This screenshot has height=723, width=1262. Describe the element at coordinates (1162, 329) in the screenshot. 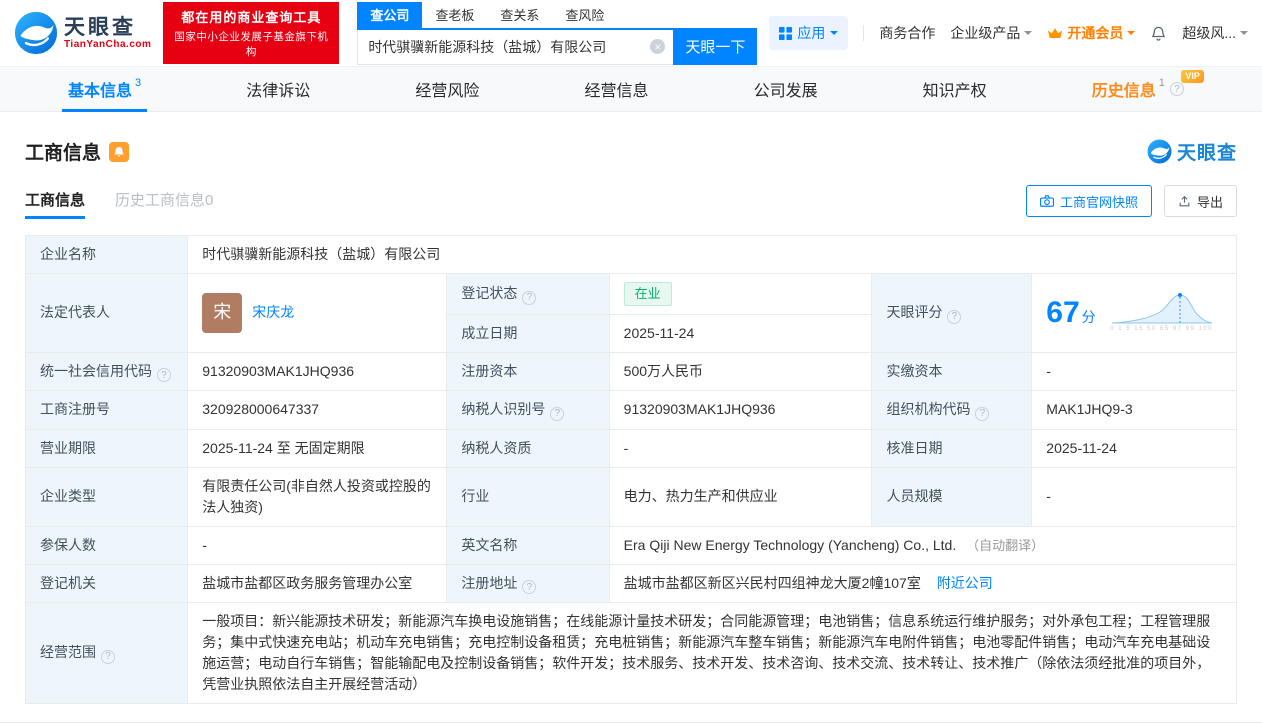

I see `score-axis-labels: 0 1 5 15 50 65 97 99 100` at that location.